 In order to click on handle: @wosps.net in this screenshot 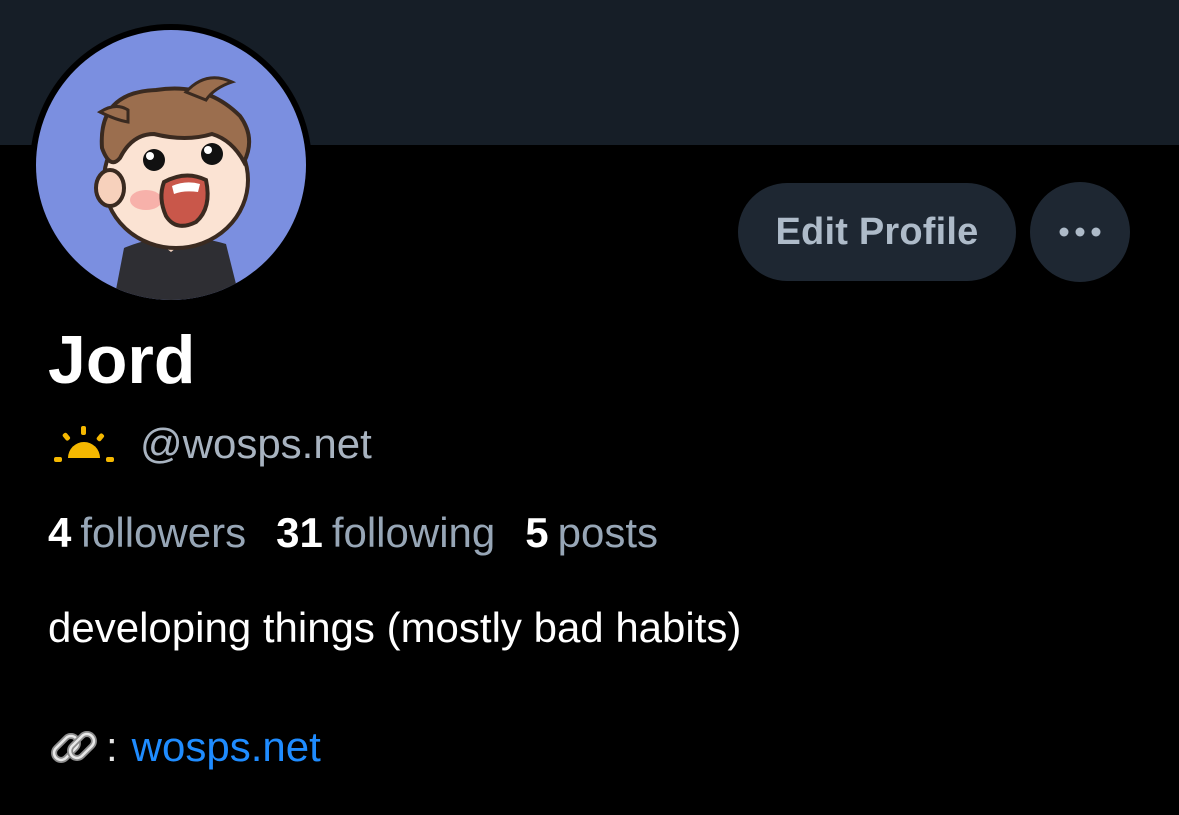, I will do `click(256, 444)`.